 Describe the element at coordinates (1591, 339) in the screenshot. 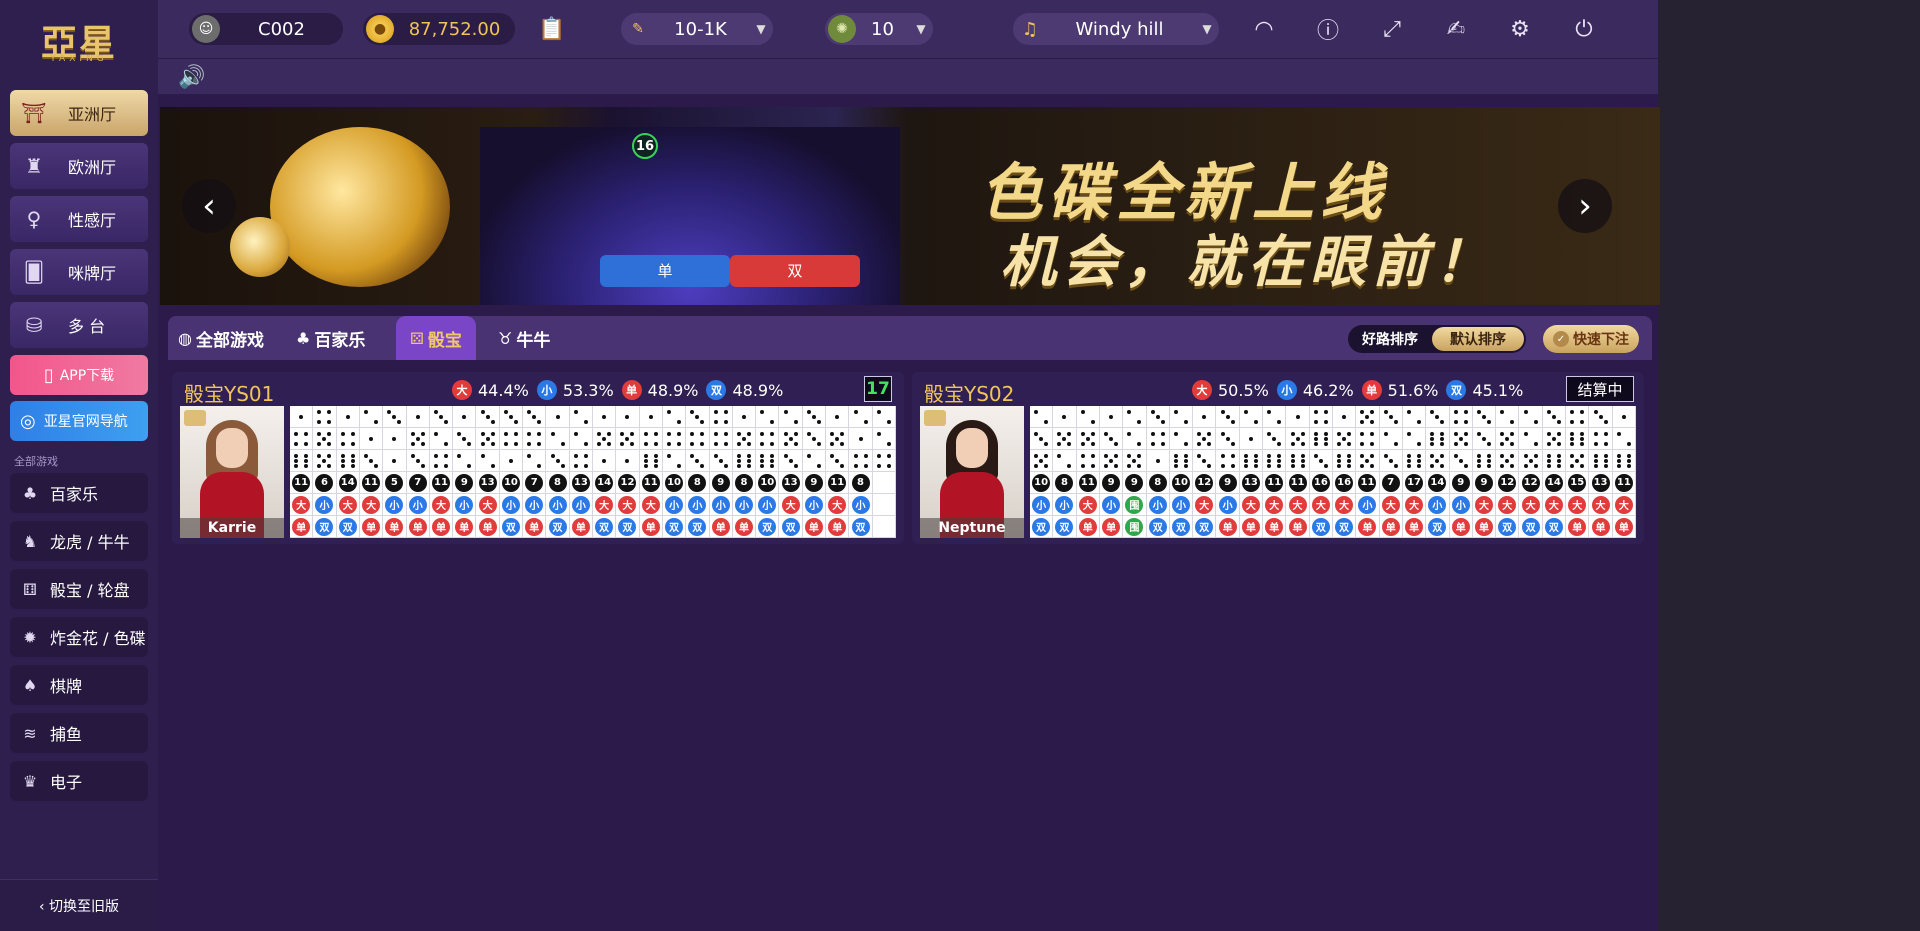

I see `quick-bet-button: ✓ 快速下注` at that location.